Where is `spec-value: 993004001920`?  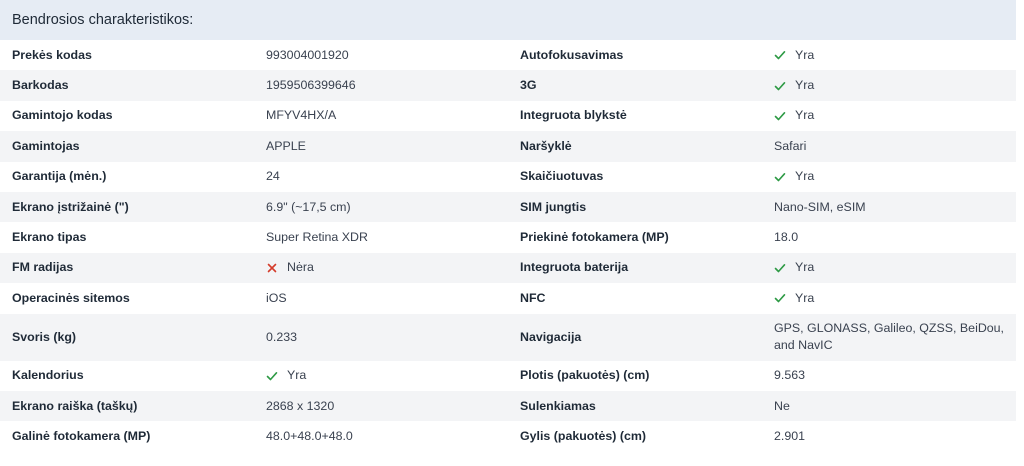
spec-value: 993004001920 is located at coordinates (307, 54).